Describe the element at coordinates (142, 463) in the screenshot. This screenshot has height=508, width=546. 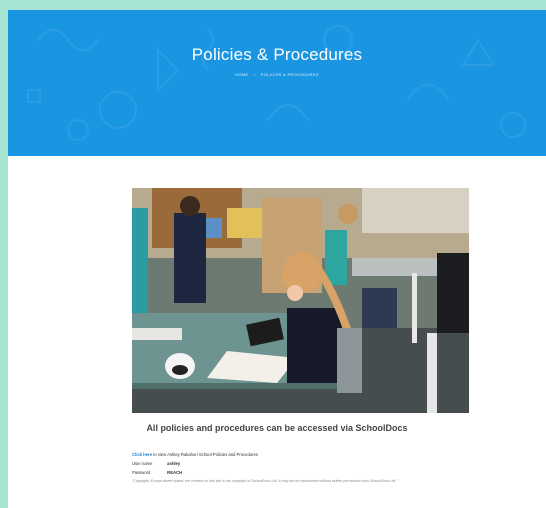
I see `username-label: User name` at that location.